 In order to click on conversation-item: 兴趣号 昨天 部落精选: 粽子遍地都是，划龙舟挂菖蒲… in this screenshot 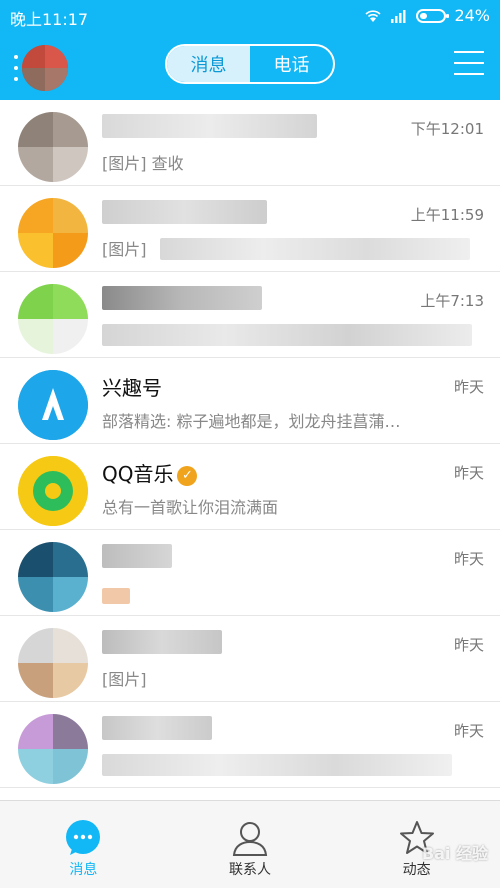, I will do `click(250, 401)`.